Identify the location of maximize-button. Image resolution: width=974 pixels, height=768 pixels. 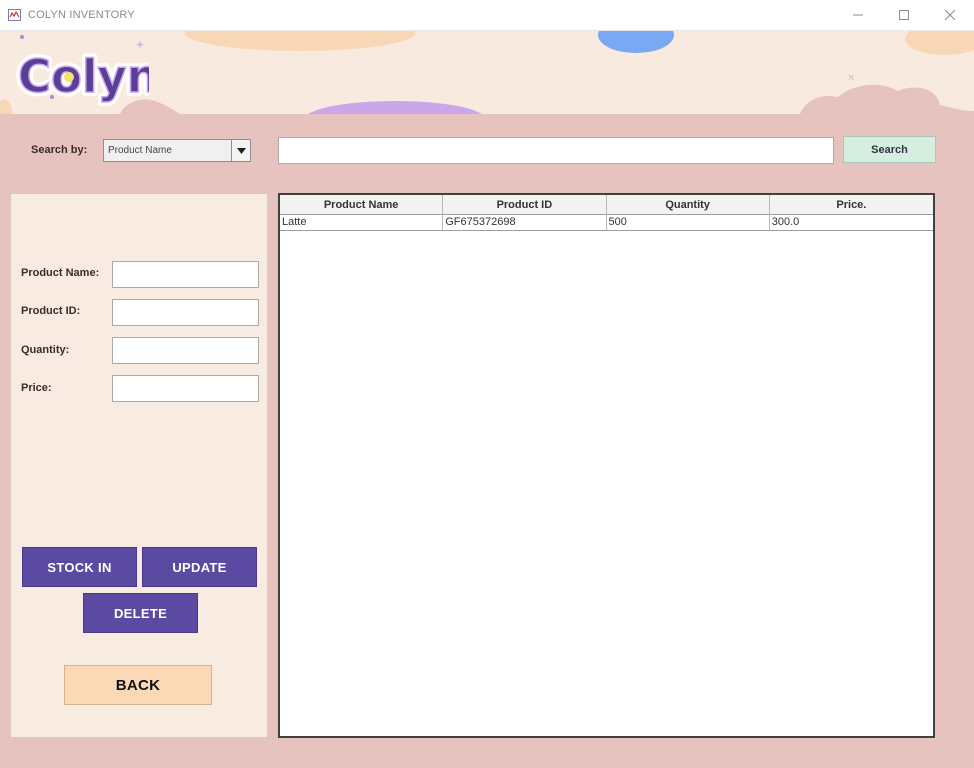
(904, 15).